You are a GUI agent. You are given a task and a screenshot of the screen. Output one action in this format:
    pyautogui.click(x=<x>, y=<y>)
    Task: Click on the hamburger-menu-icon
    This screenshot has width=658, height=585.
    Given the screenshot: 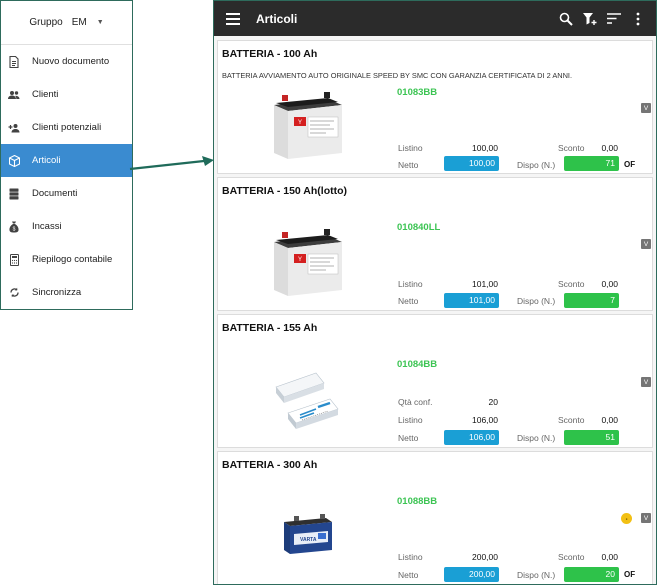 What is the action you would take?
    pyautogui.click(x=233, y=18)
    